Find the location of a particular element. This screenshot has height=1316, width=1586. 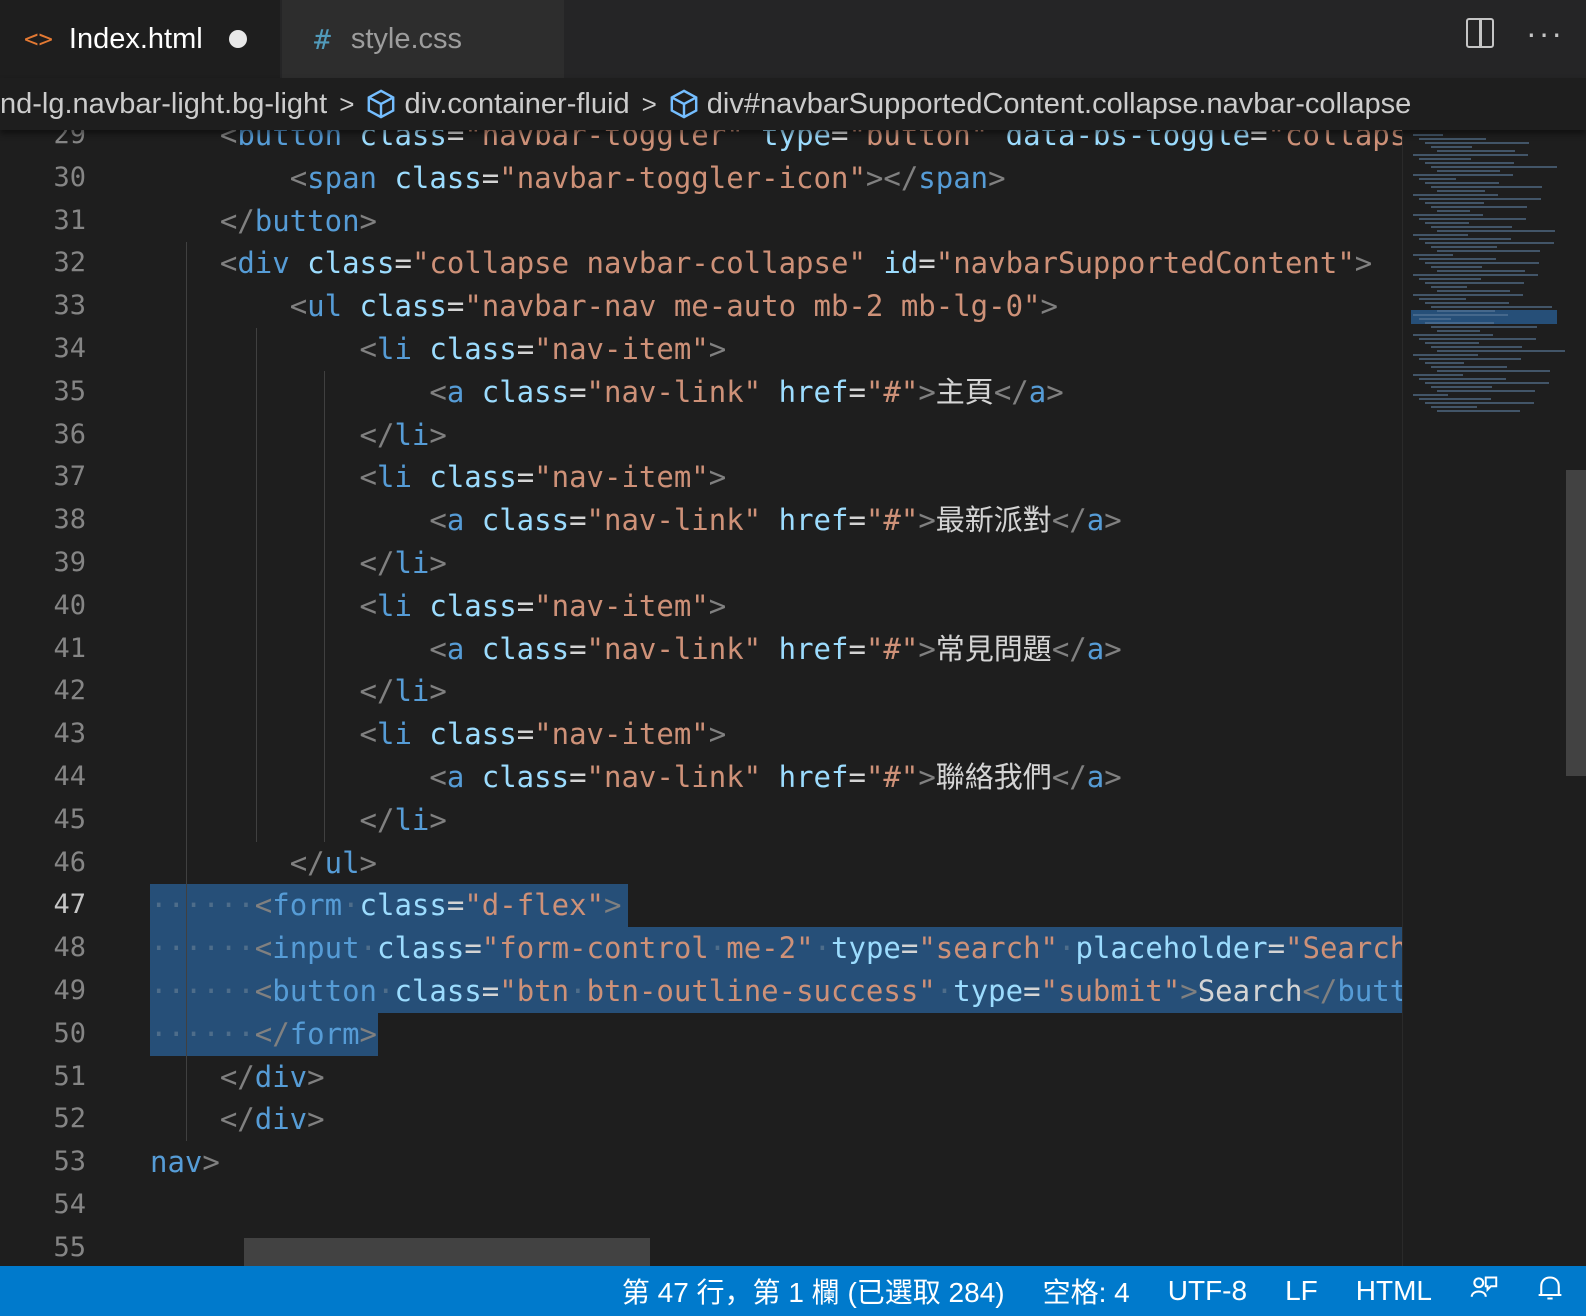

token: href is located at coordinates (813, 648).